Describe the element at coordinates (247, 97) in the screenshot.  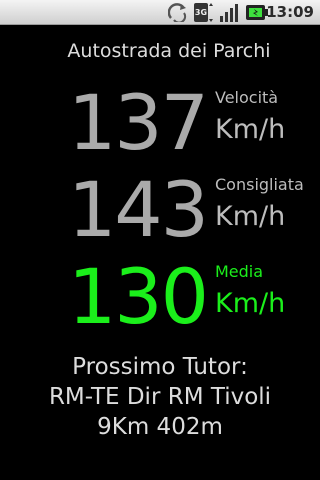
I see `current-speed-caption: Velocità` at that location.